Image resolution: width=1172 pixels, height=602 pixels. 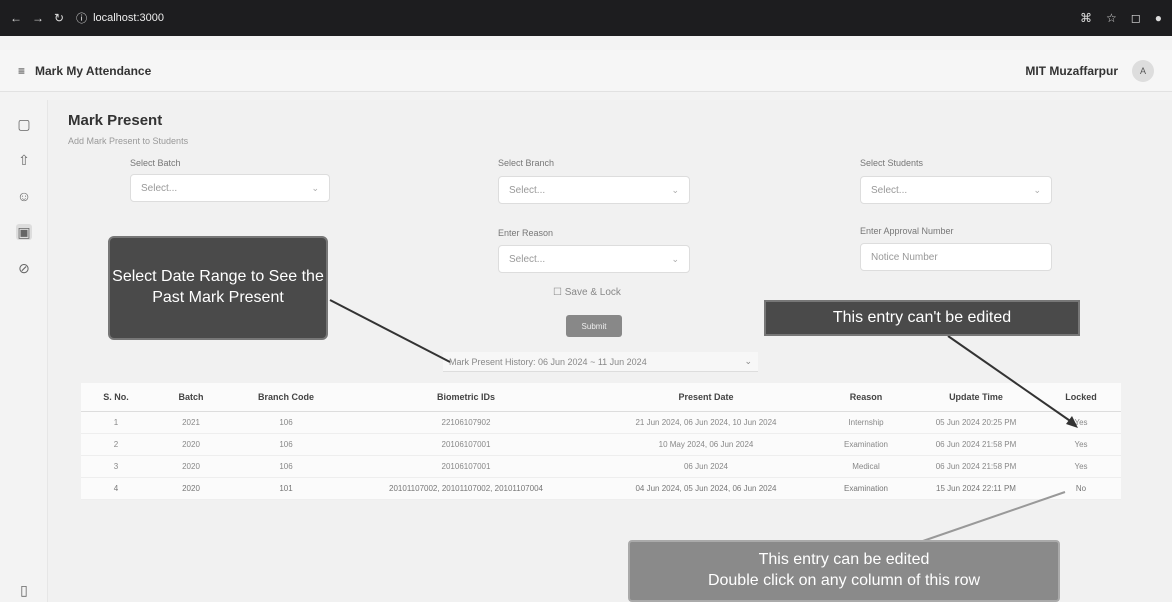 I want to click on cell: 2021, so click(x=191, y=422).